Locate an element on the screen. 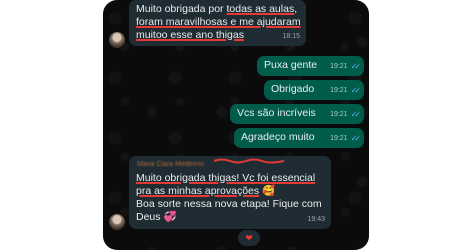  message-line: foram maravilhosas e me ajudaram is located at coordinates (218, 22).